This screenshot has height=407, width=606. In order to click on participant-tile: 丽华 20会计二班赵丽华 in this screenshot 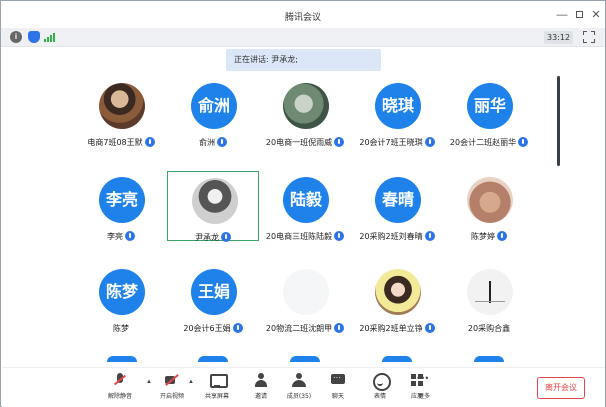, I will do `click(489, 112)`.